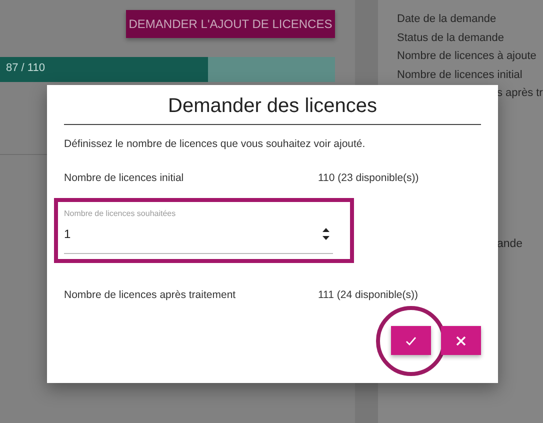 Image resolution: width=543 pixels, height=423 pixels. What do you see at coordinates (272, 106) in the screenshot?
I see `dialog-title: Demander des licences` at bounding box center [272, 106].